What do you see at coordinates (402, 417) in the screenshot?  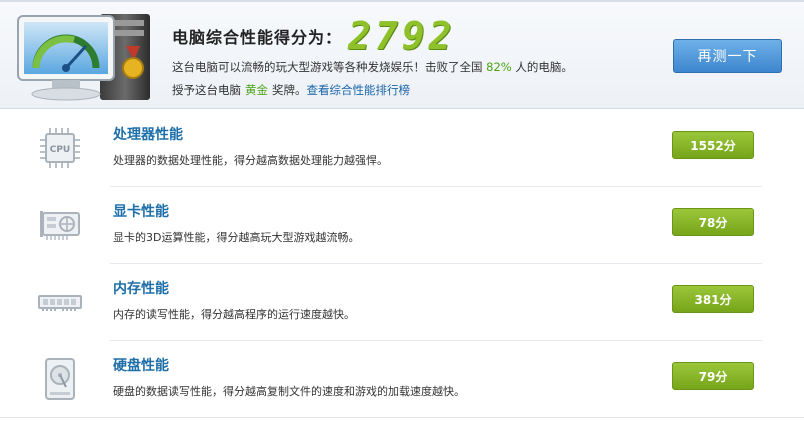 I see `bottom-border` at bounding box center [402, 417].